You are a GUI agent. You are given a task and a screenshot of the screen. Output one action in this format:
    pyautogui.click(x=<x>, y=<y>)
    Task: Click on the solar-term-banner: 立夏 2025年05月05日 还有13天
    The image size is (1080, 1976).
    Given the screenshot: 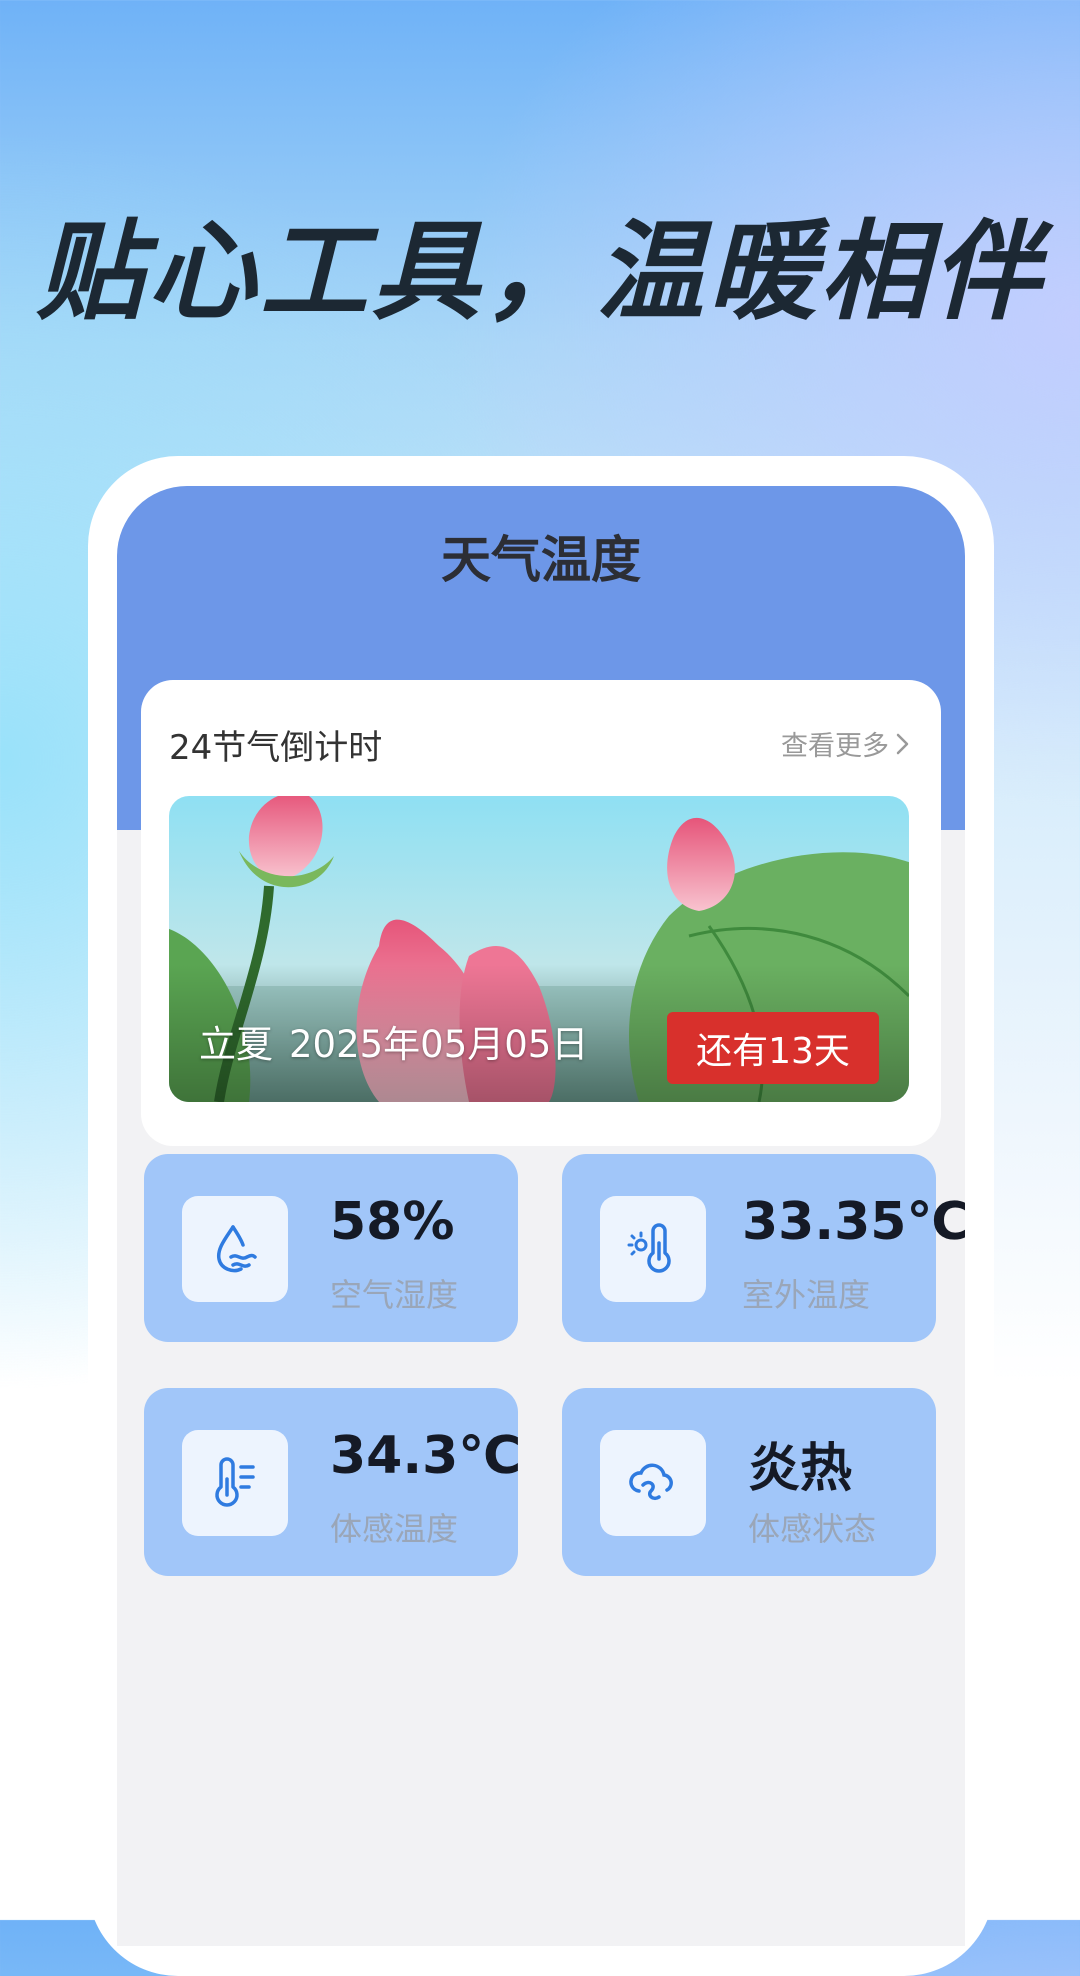 What is the action you would take?
    pyautogui.click(x=539, y=949)
    